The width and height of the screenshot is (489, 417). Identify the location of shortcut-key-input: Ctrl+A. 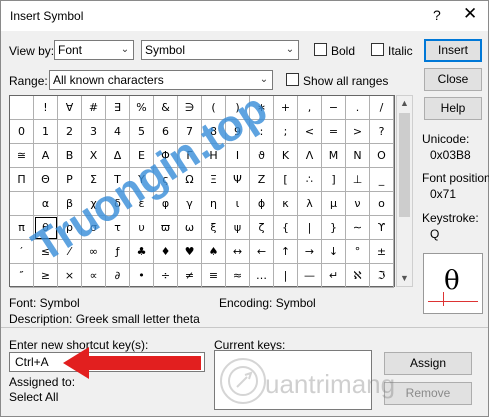
(107, 362).